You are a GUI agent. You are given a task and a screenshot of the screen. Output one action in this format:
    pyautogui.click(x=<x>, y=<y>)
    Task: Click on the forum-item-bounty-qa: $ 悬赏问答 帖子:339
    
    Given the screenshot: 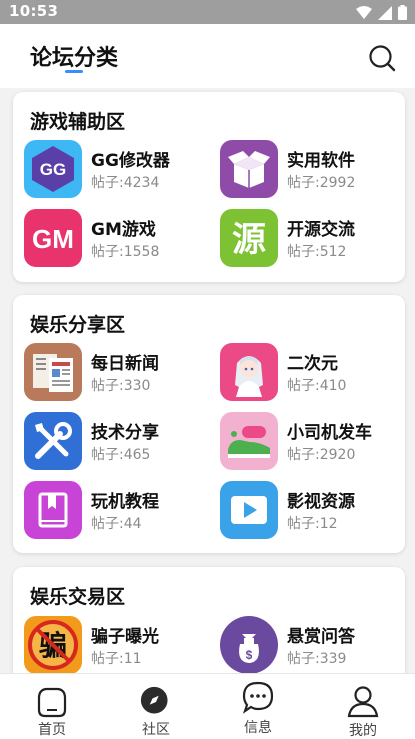 What is the action you would take?
    pyautogui.click(x=312, y=646)
    